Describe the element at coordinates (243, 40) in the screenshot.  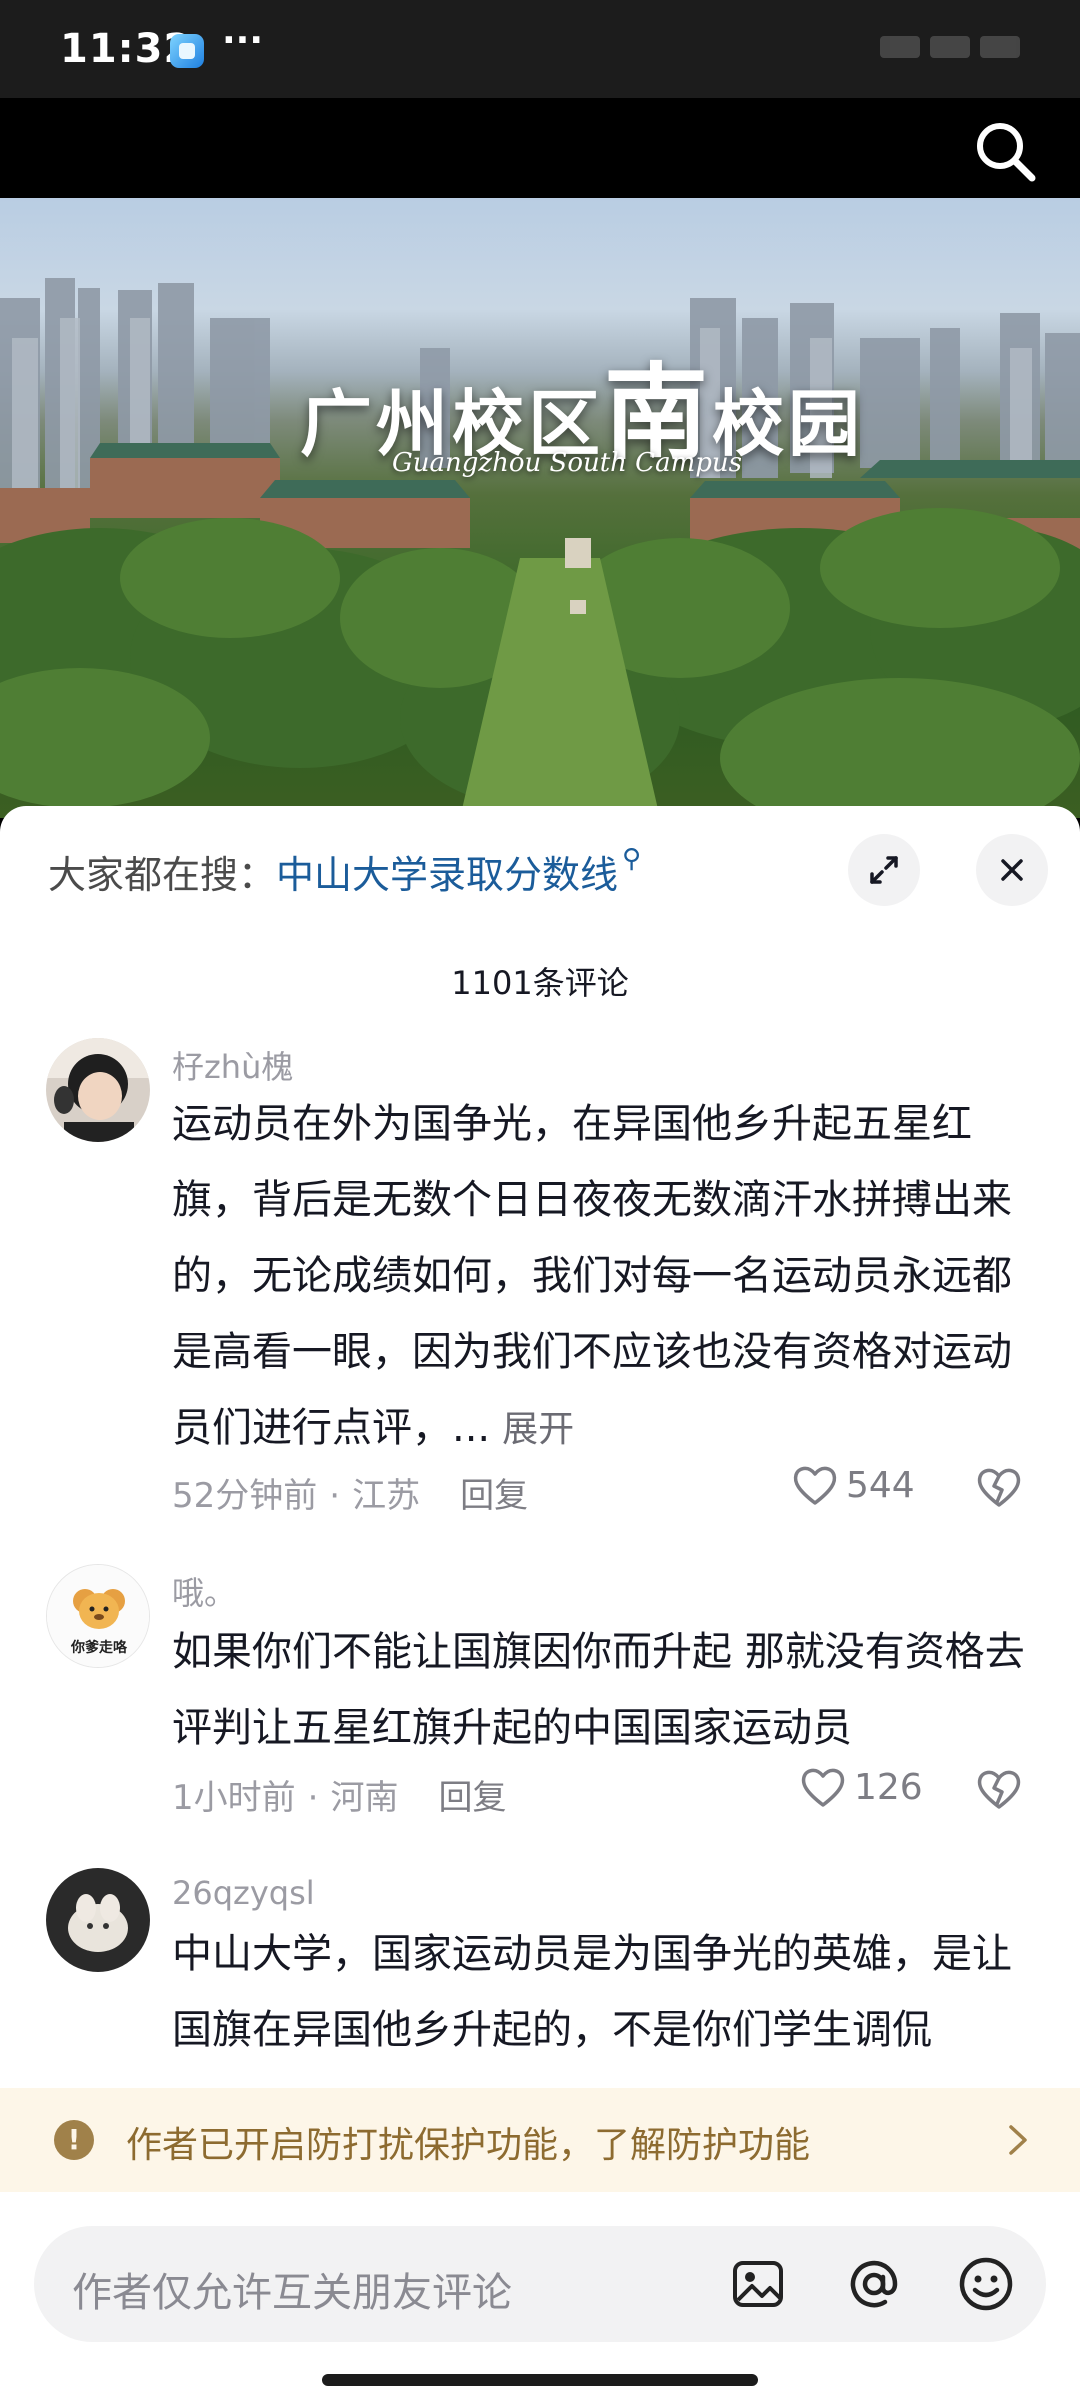
I see `more-notifications-icon: ···` at that location.